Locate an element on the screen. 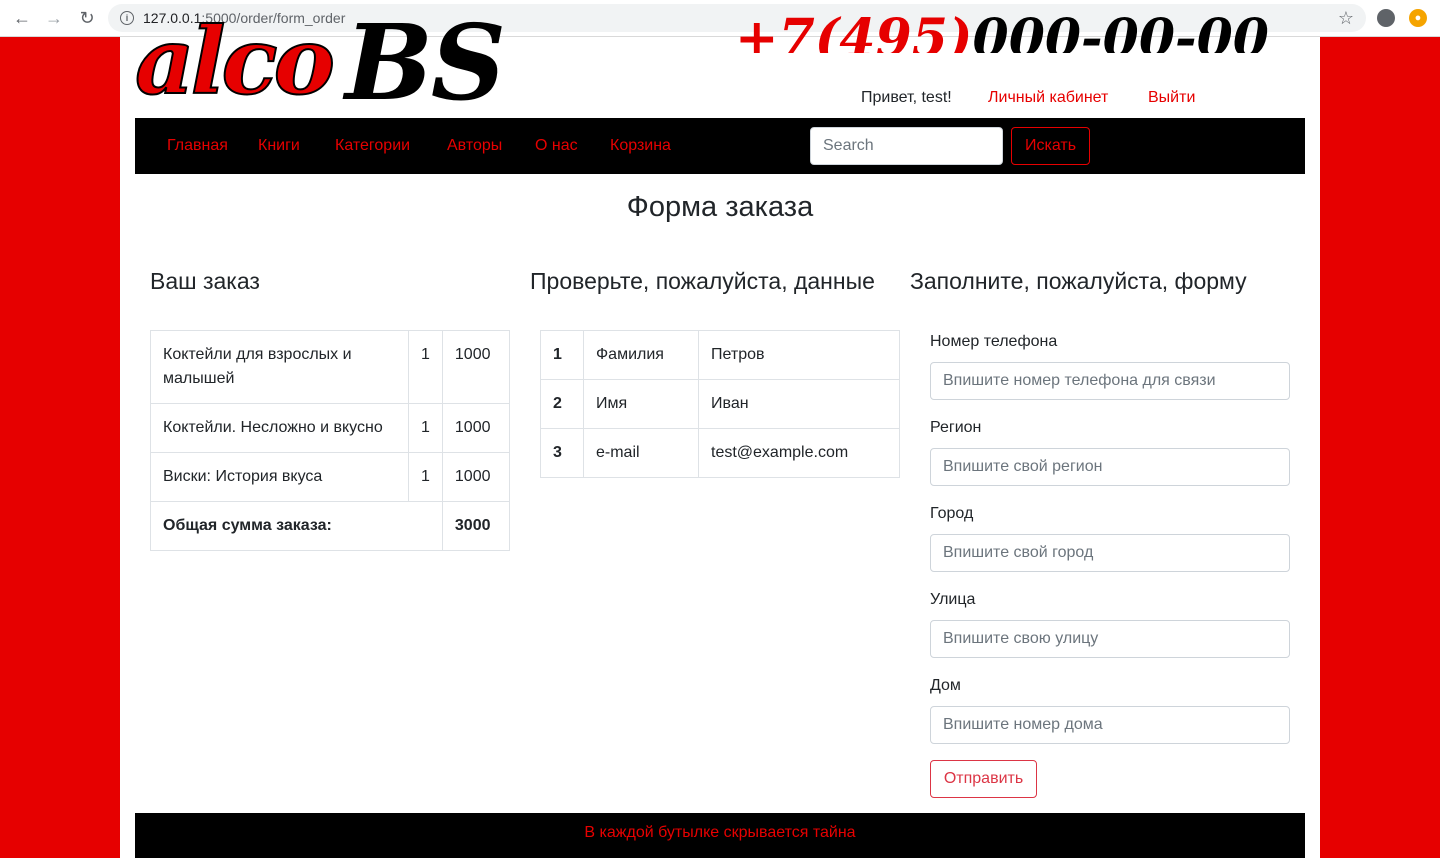  order-item-name: Коктейли. Несложно и вкусно is located at coordinates (279, 428).